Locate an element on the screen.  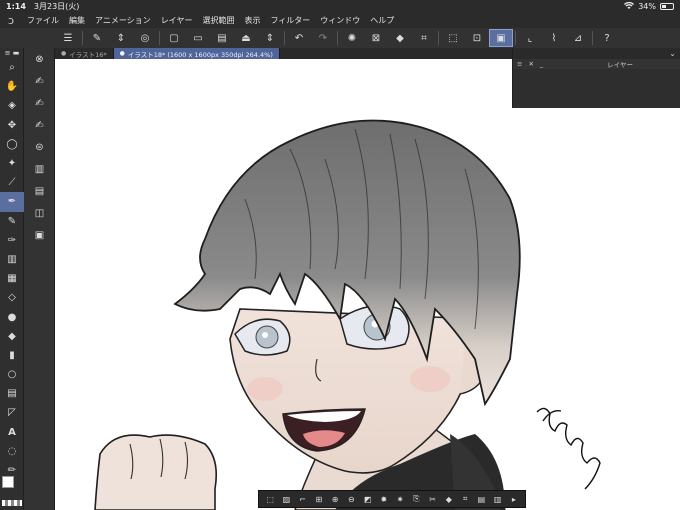
invert-selection-icon: ◩ is located at coordinates (367, 499).